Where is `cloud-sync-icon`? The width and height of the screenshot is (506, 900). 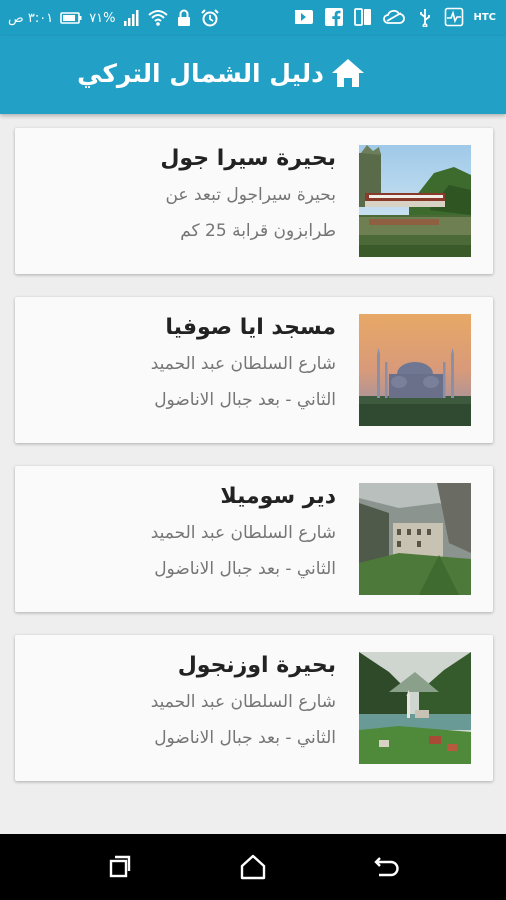
cloud-sync-icon is located at coordinates (394, 16).